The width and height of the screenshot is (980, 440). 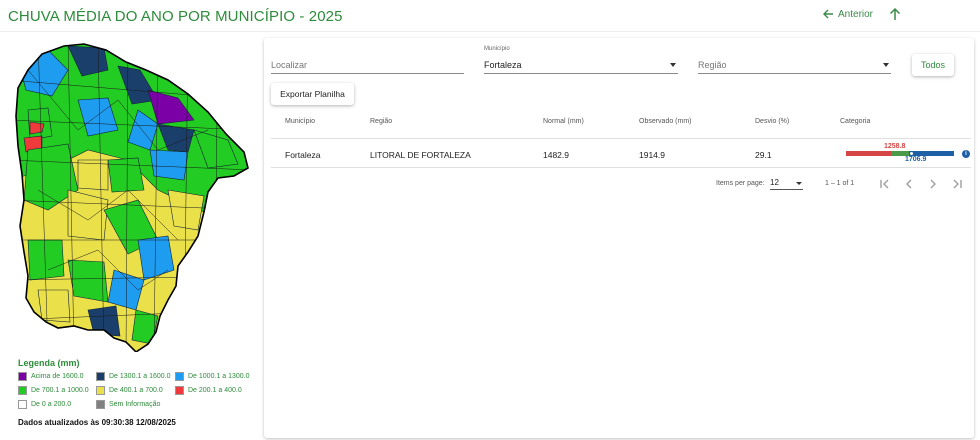 I want to click on legend-item: Acima de 1600.0, so click(x=51, y=376).